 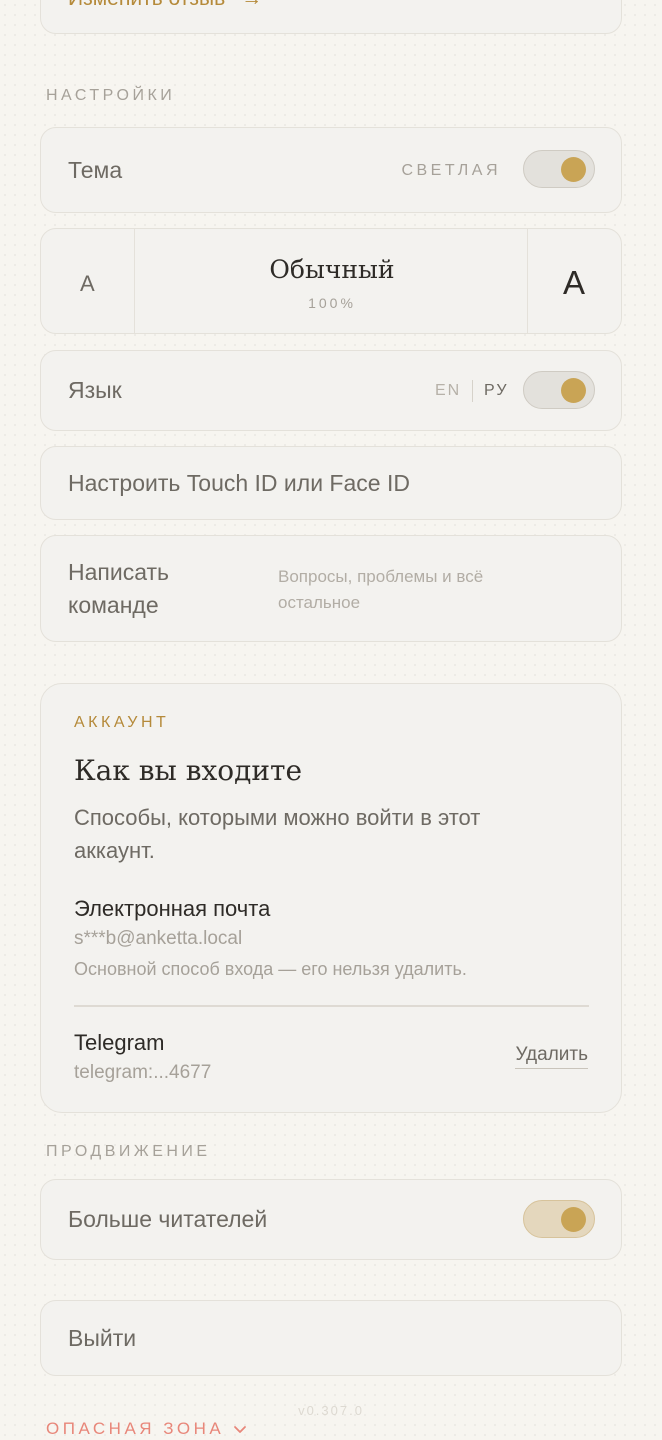 What do you see at coordinates (559, 169) in the screenshot?
I see `theme-toggle` at bounding box center [559, 169].